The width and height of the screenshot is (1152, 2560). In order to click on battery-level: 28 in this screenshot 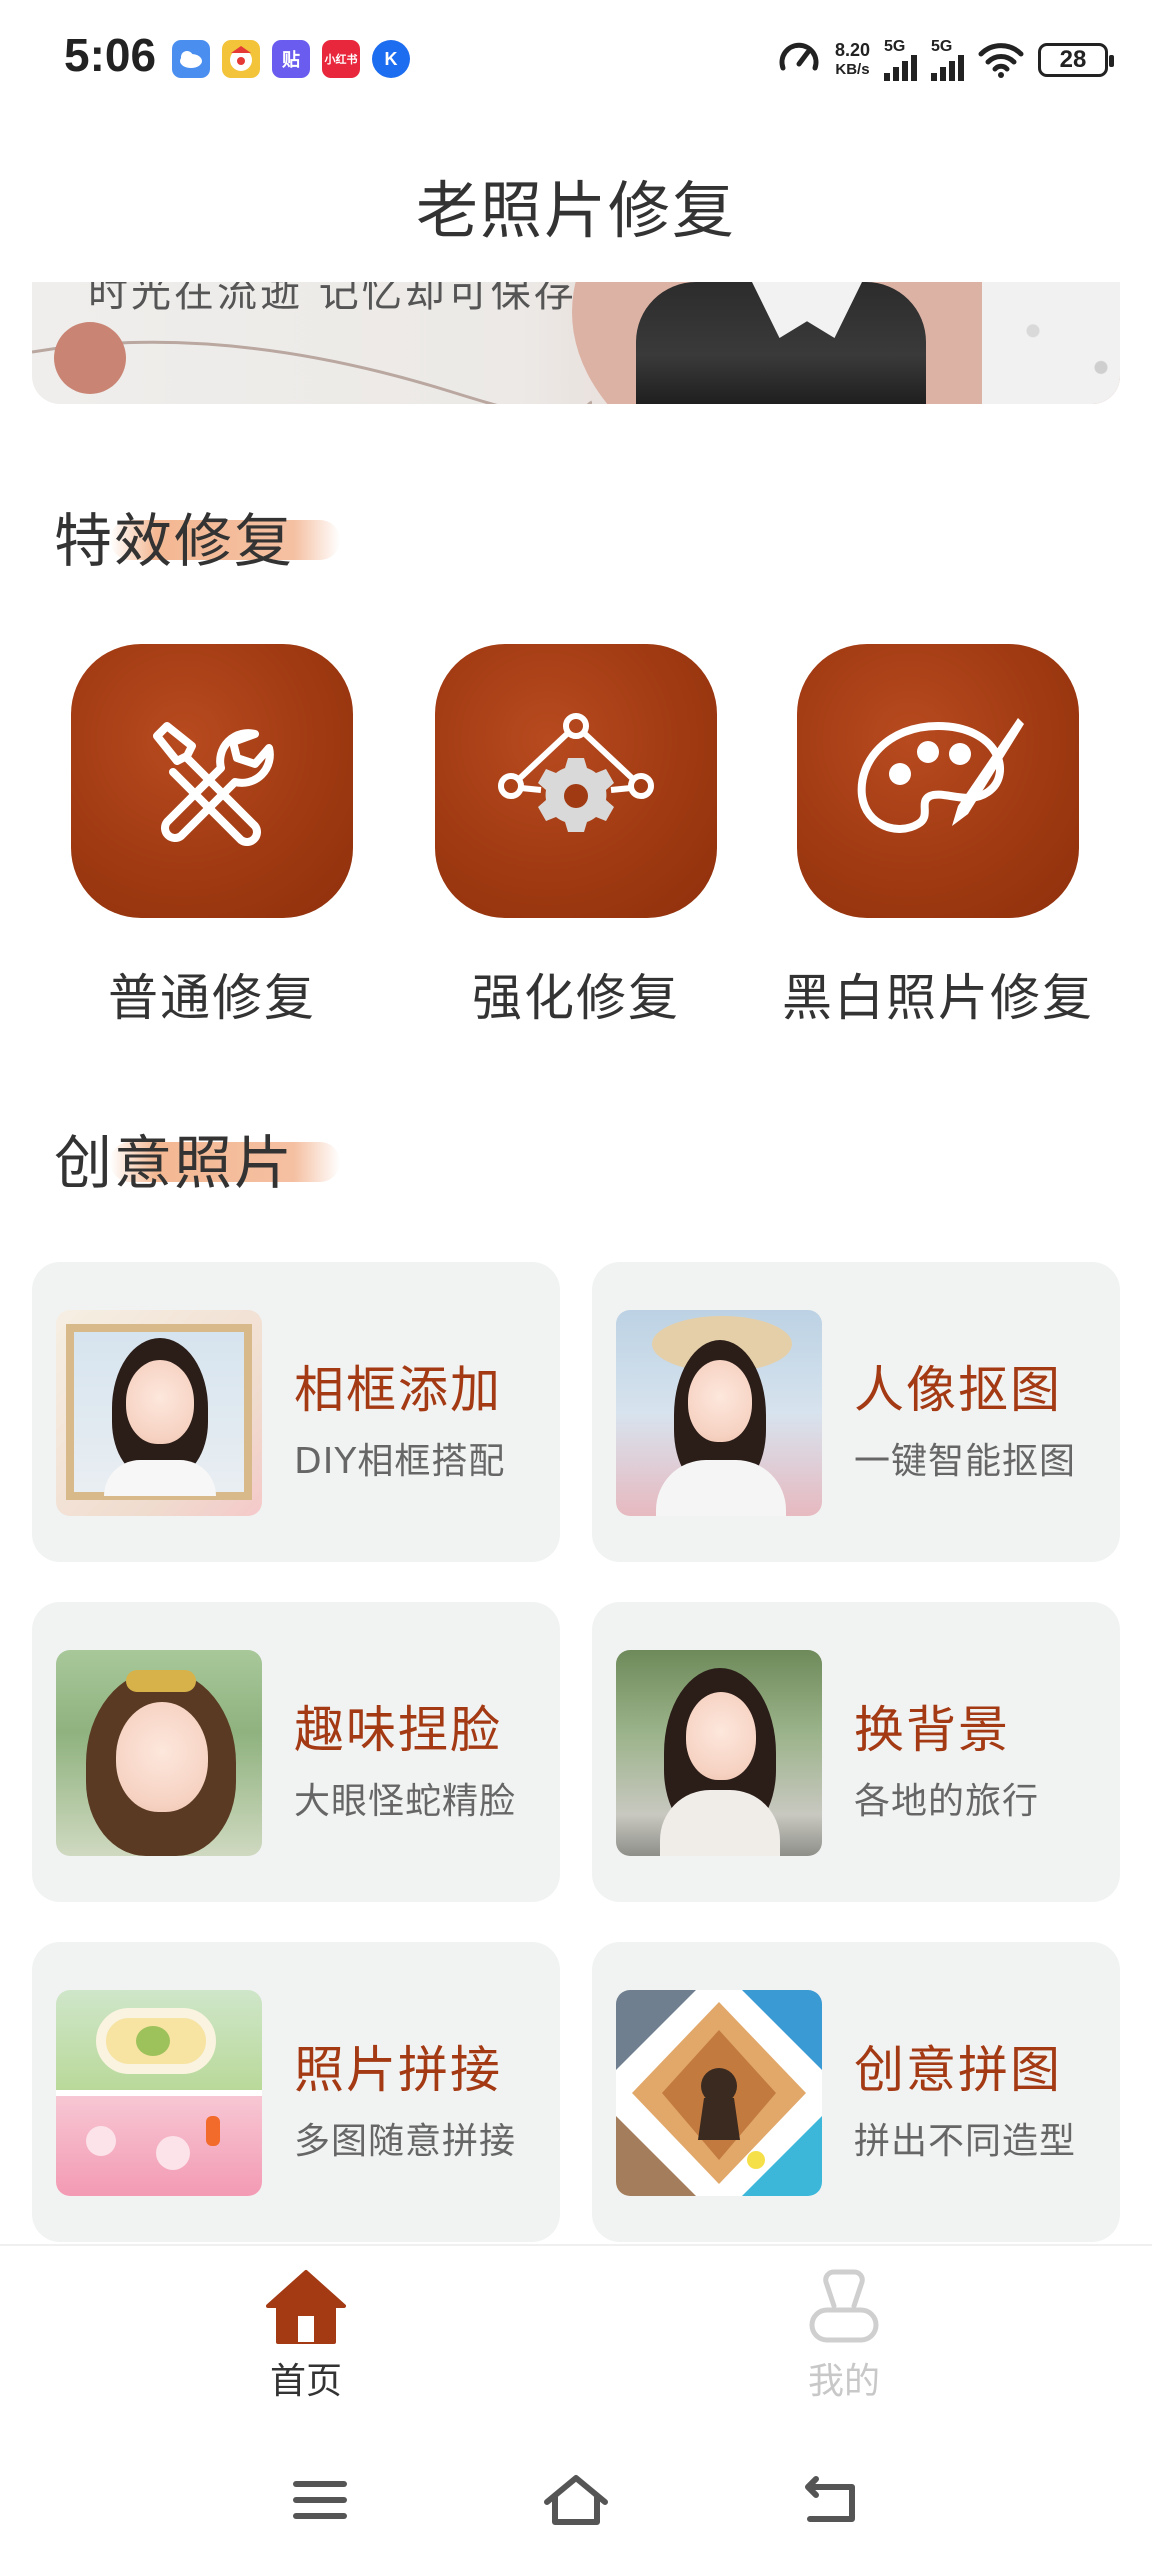, I will do `click(1073, 59)`.